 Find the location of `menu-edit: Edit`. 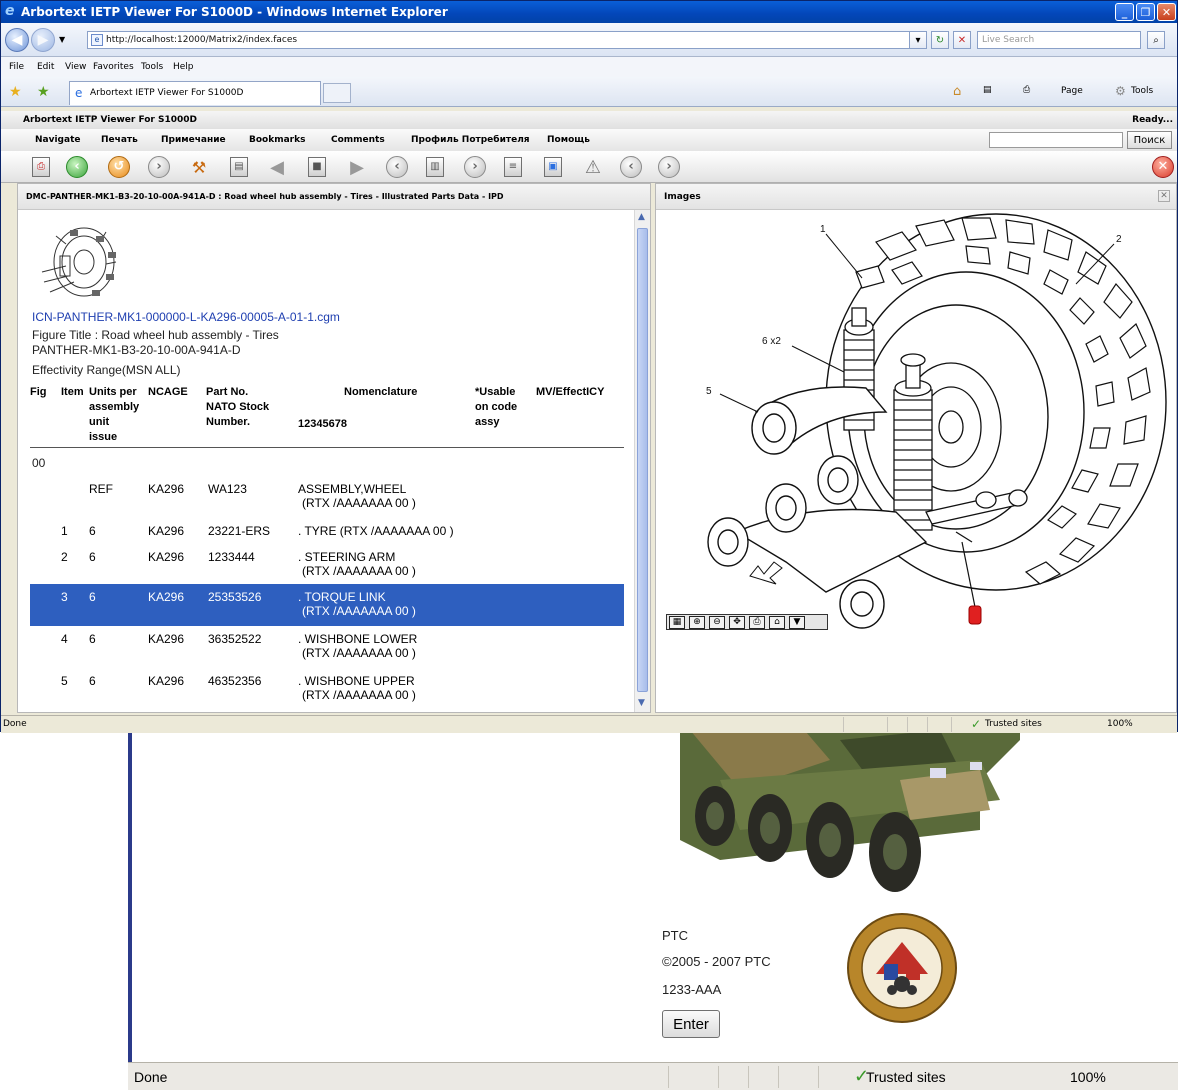

menu-edit: Edit is located at coordinates (45, 67).